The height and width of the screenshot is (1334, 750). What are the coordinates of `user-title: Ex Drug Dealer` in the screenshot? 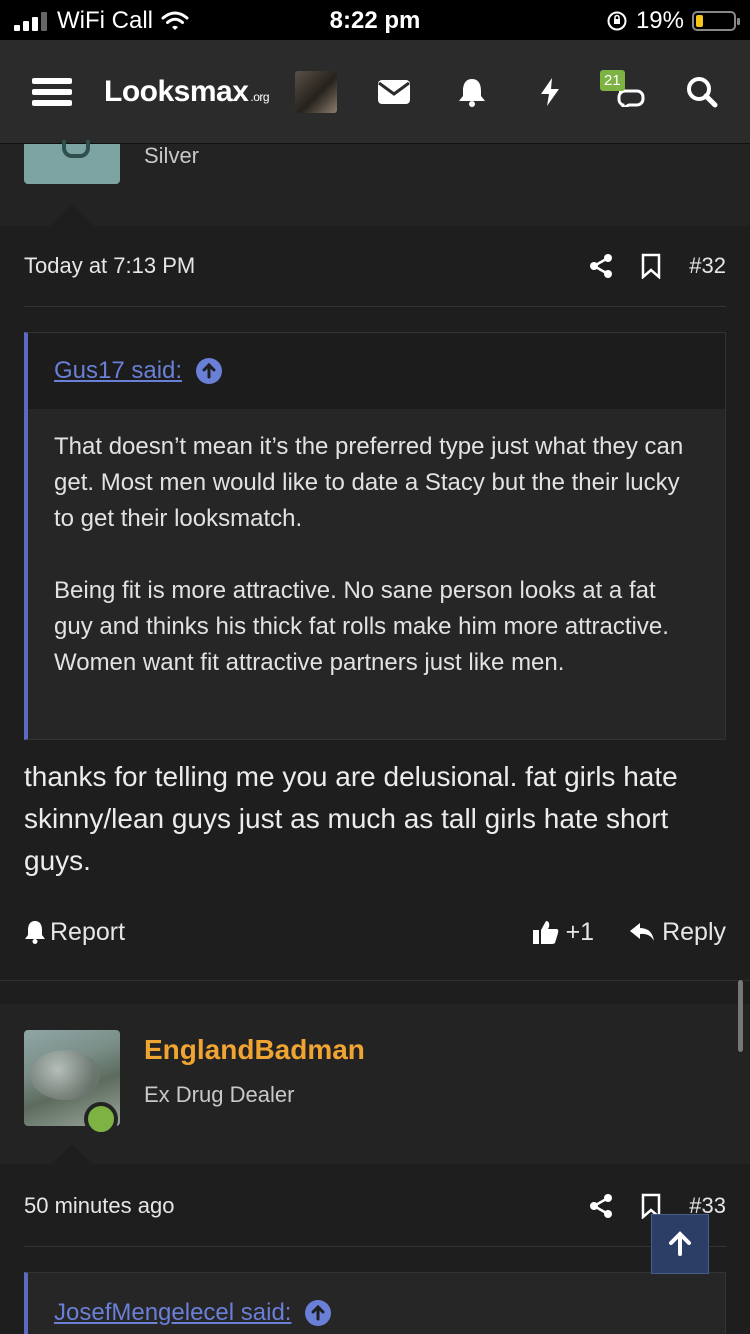 It's located at (219, 1094).